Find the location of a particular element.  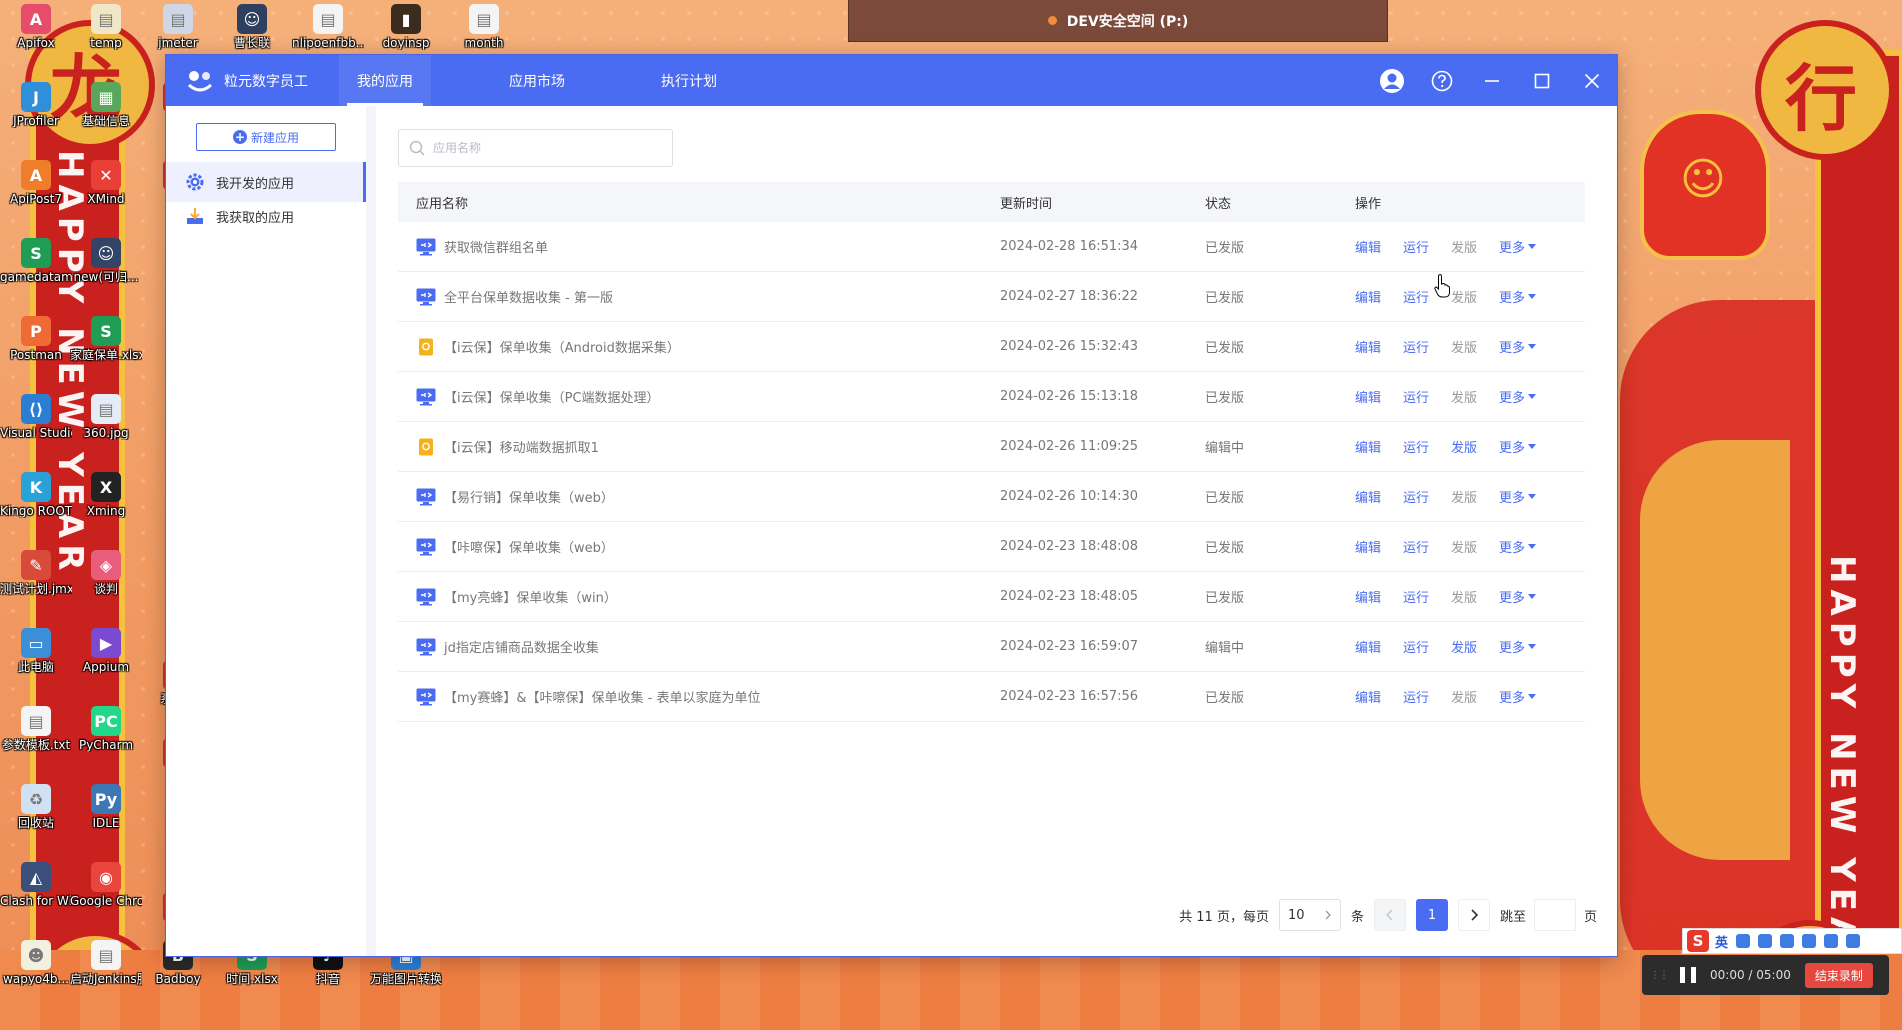

desktop-icon: P Postman is located at coordinates (36, 339).